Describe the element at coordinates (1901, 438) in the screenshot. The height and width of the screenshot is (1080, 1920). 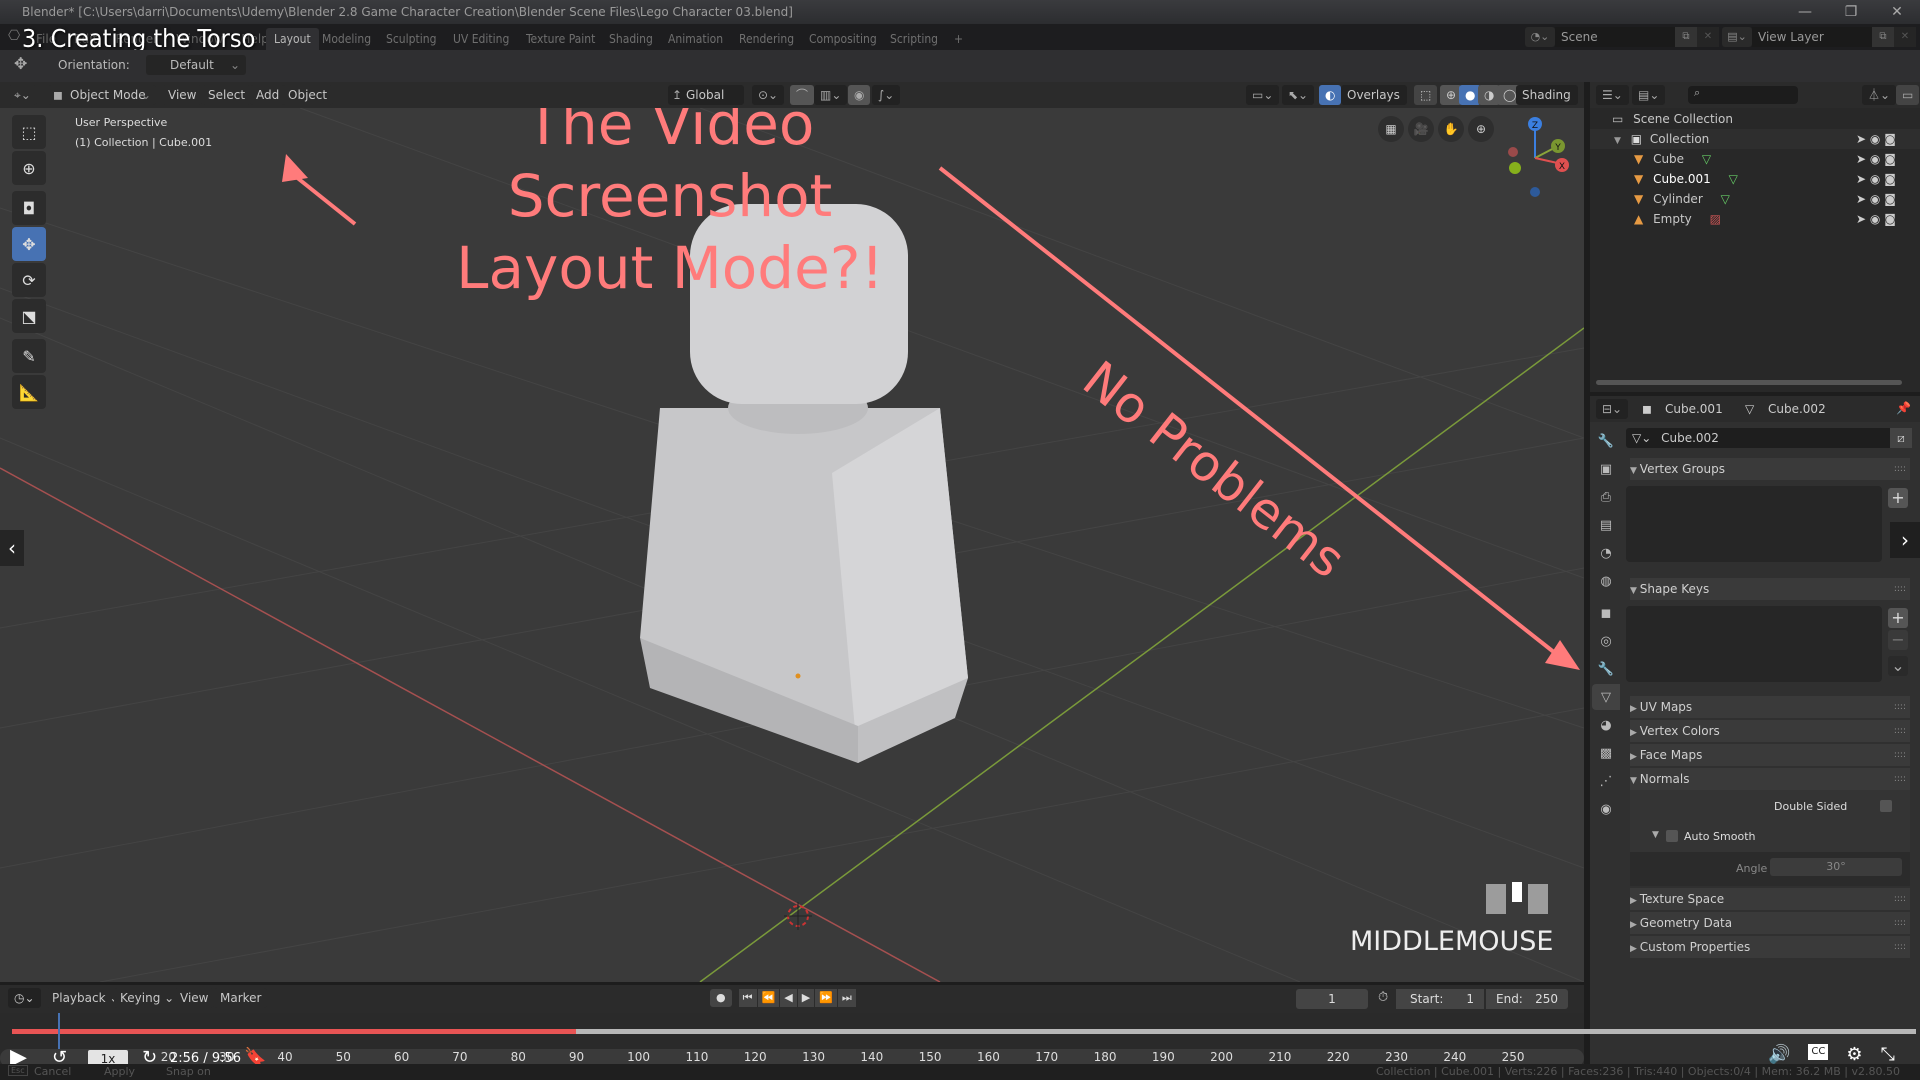
I see `fake-user-icon: ⧄` at that location.